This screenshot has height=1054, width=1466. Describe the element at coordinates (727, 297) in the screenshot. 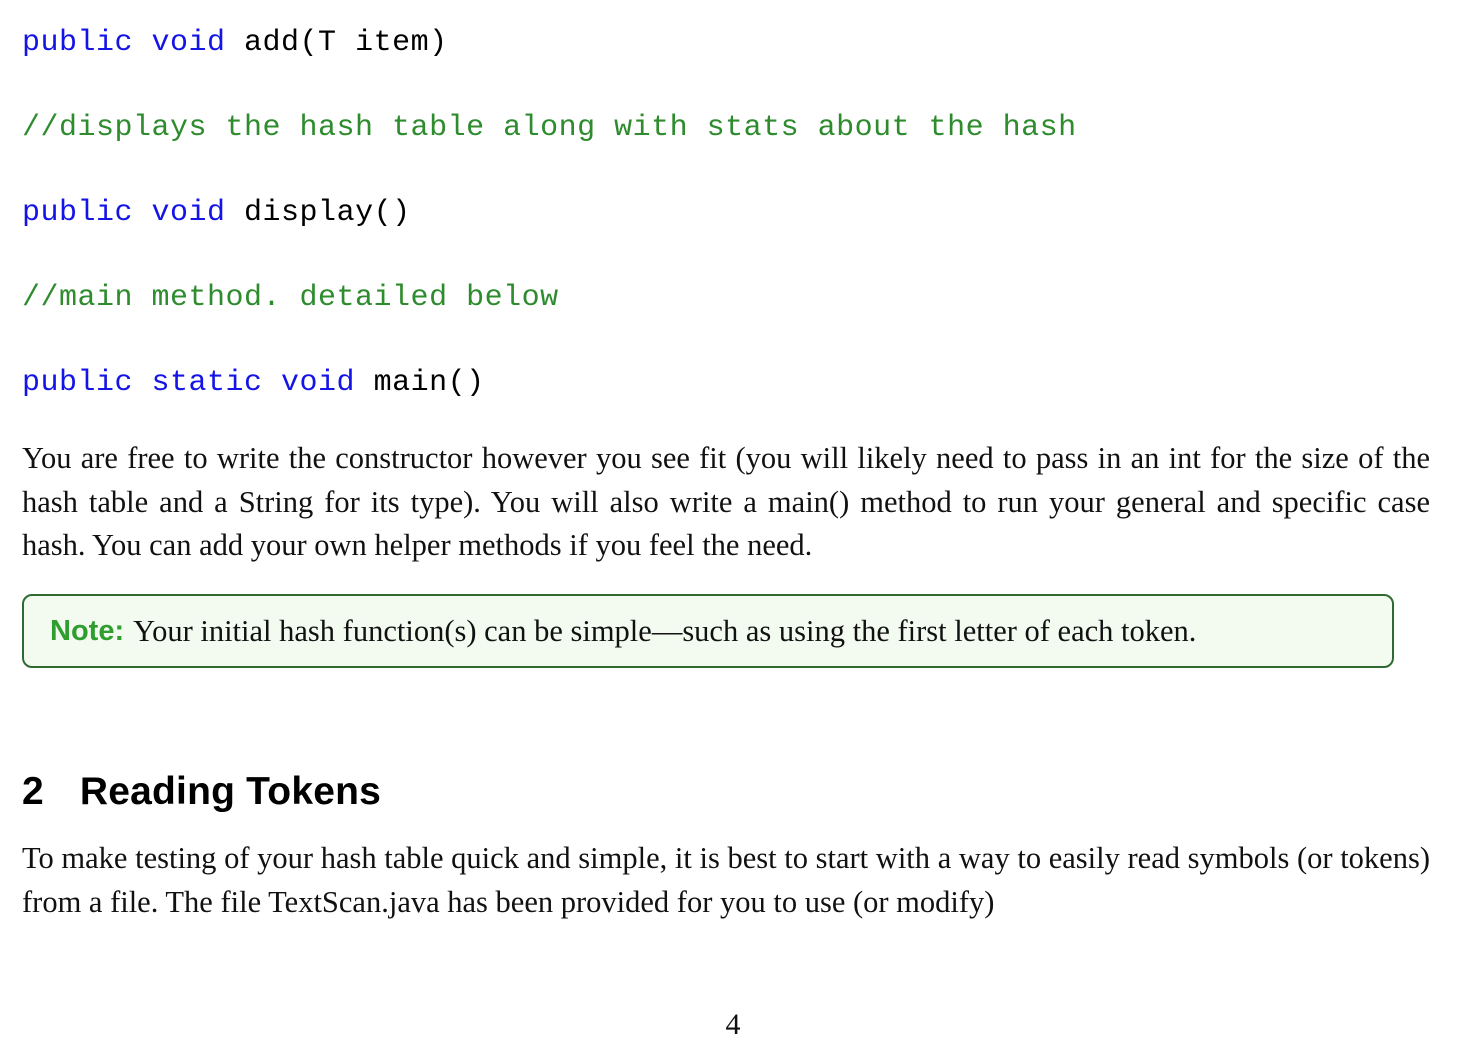

I see `code-line: //main method. detailed below` at that location.